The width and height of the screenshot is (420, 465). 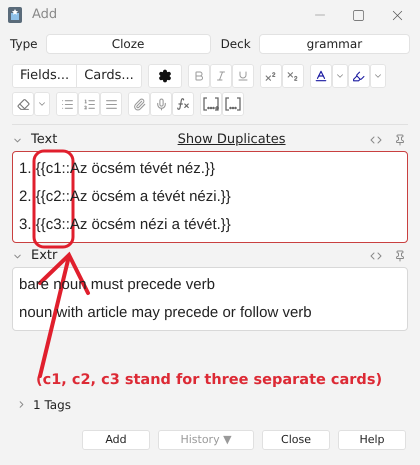 I want to click on underline-icon, so click(x=242, y=76).